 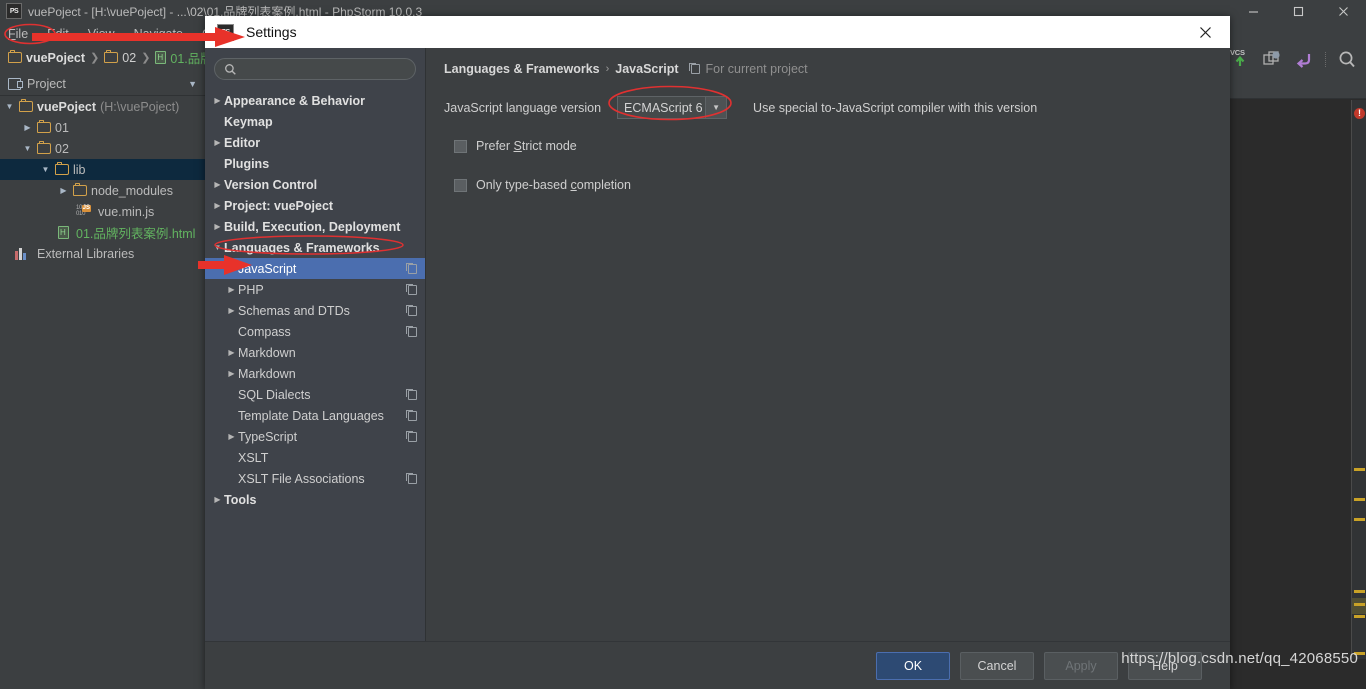 I want to click on ok-button: OK, so click(x=913, y=665).